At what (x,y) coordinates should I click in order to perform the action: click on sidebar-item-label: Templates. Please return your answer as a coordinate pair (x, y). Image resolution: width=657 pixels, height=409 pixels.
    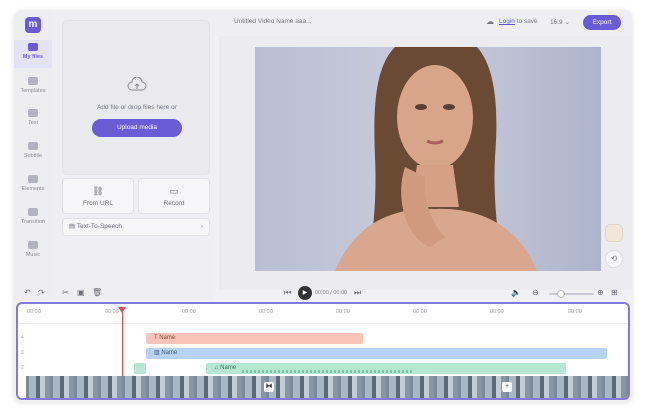
    Looking at the image, I should click on (33, 91).